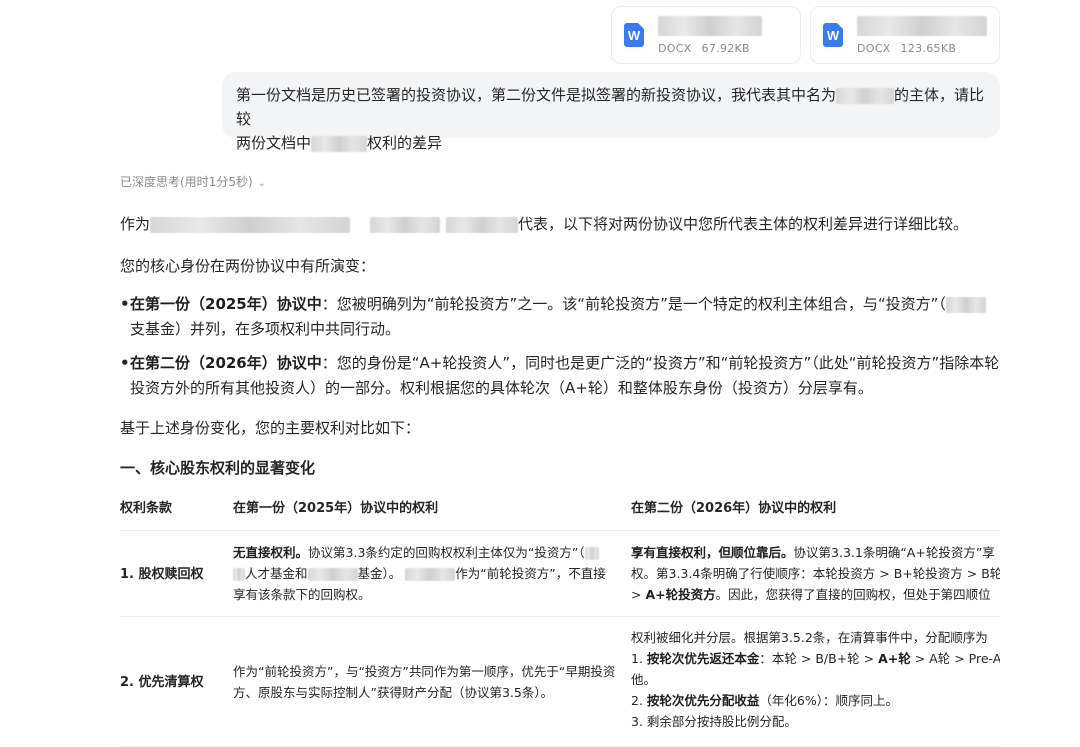  I want to click on thinking-label: 已深度思考(用时1分5秒), so click(186, 182).